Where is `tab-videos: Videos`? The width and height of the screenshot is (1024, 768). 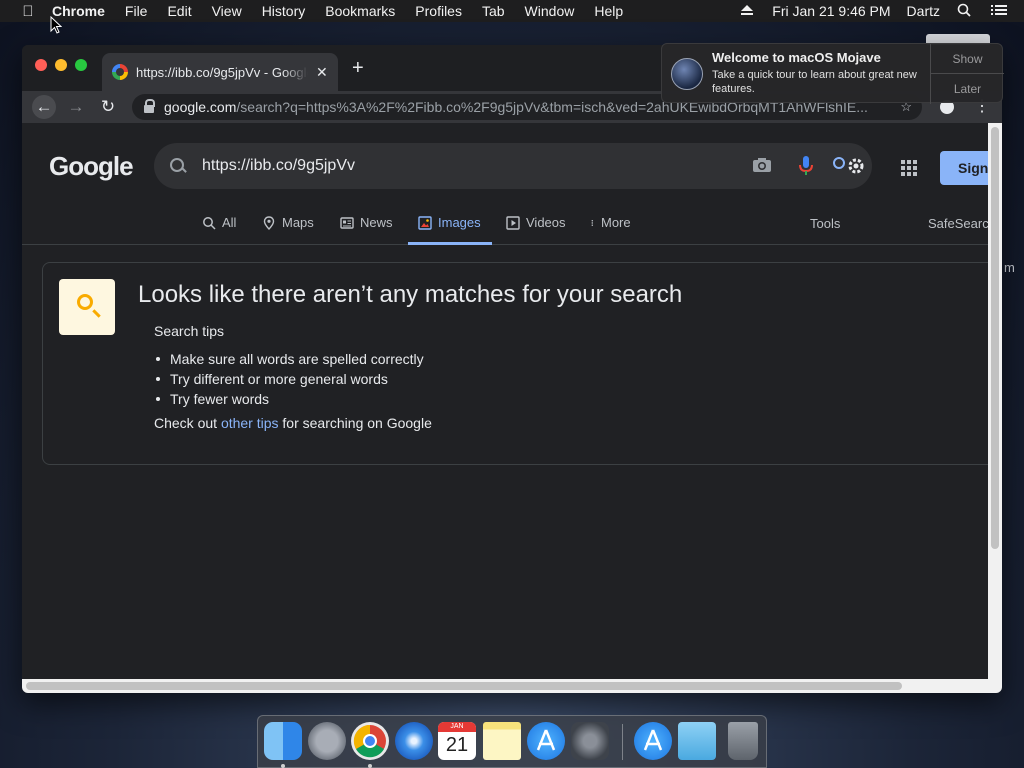 tab-videos: Videos is located at coordinates (536, 230).